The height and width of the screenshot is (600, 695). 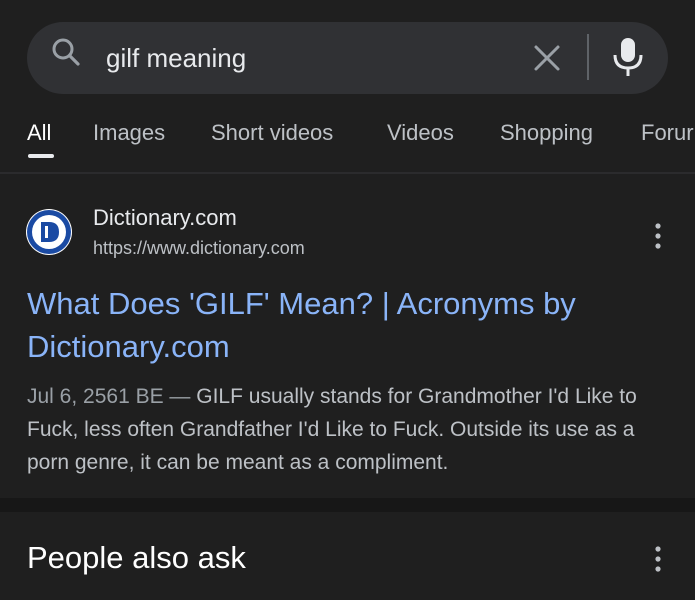 I want to click on search-input, so click(x=306, y=58).